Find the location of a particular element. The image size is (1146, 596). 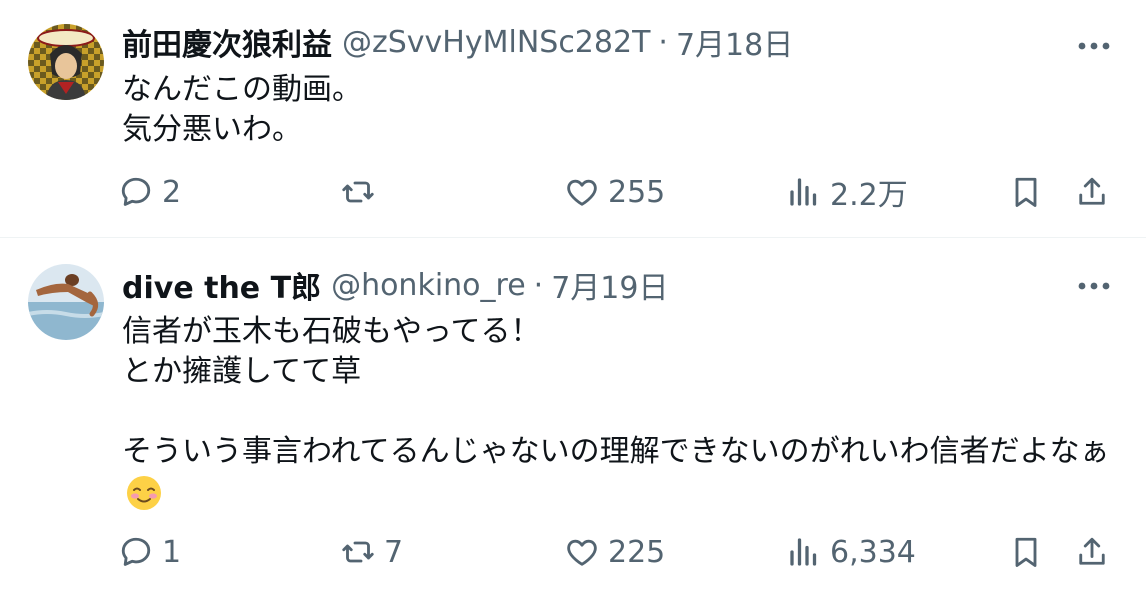

retweet-count: 7 is located at coordinates (394, 552).